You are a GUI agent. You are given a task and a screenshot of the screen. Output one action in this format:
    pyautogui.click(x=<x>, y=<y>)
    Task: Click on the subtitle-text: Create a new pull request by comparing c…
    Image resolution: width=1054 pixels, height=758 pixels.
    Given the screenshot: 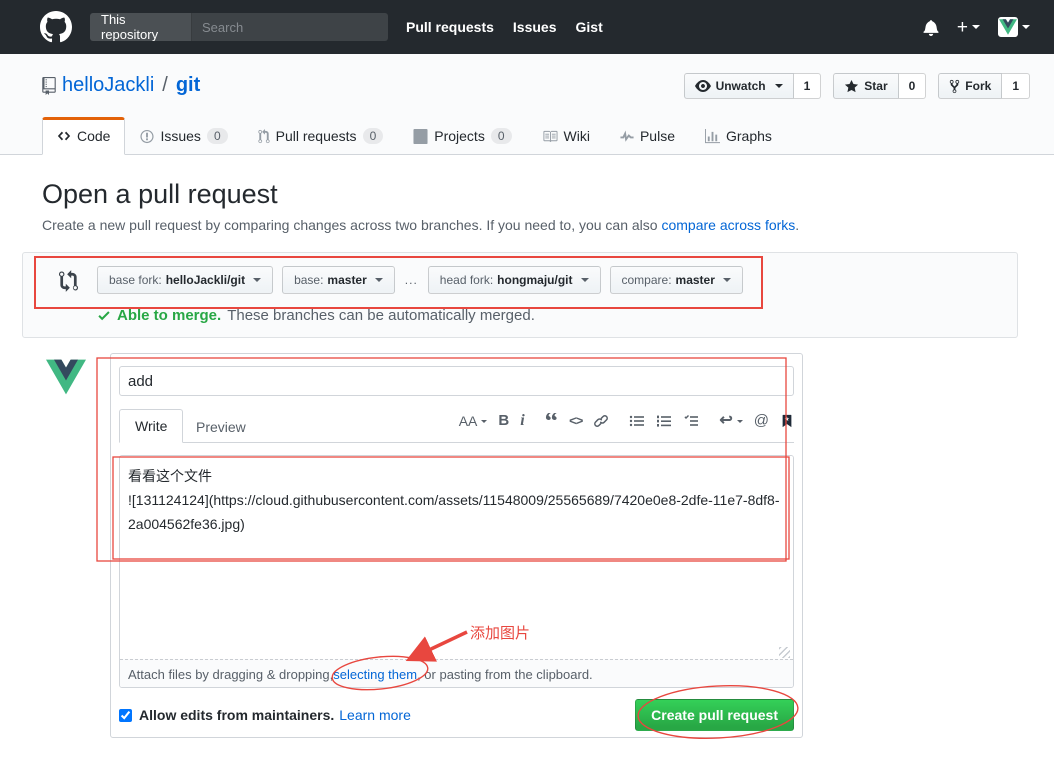 What is the action you would take?
    pyautogui.click(x=352, y=225)
    